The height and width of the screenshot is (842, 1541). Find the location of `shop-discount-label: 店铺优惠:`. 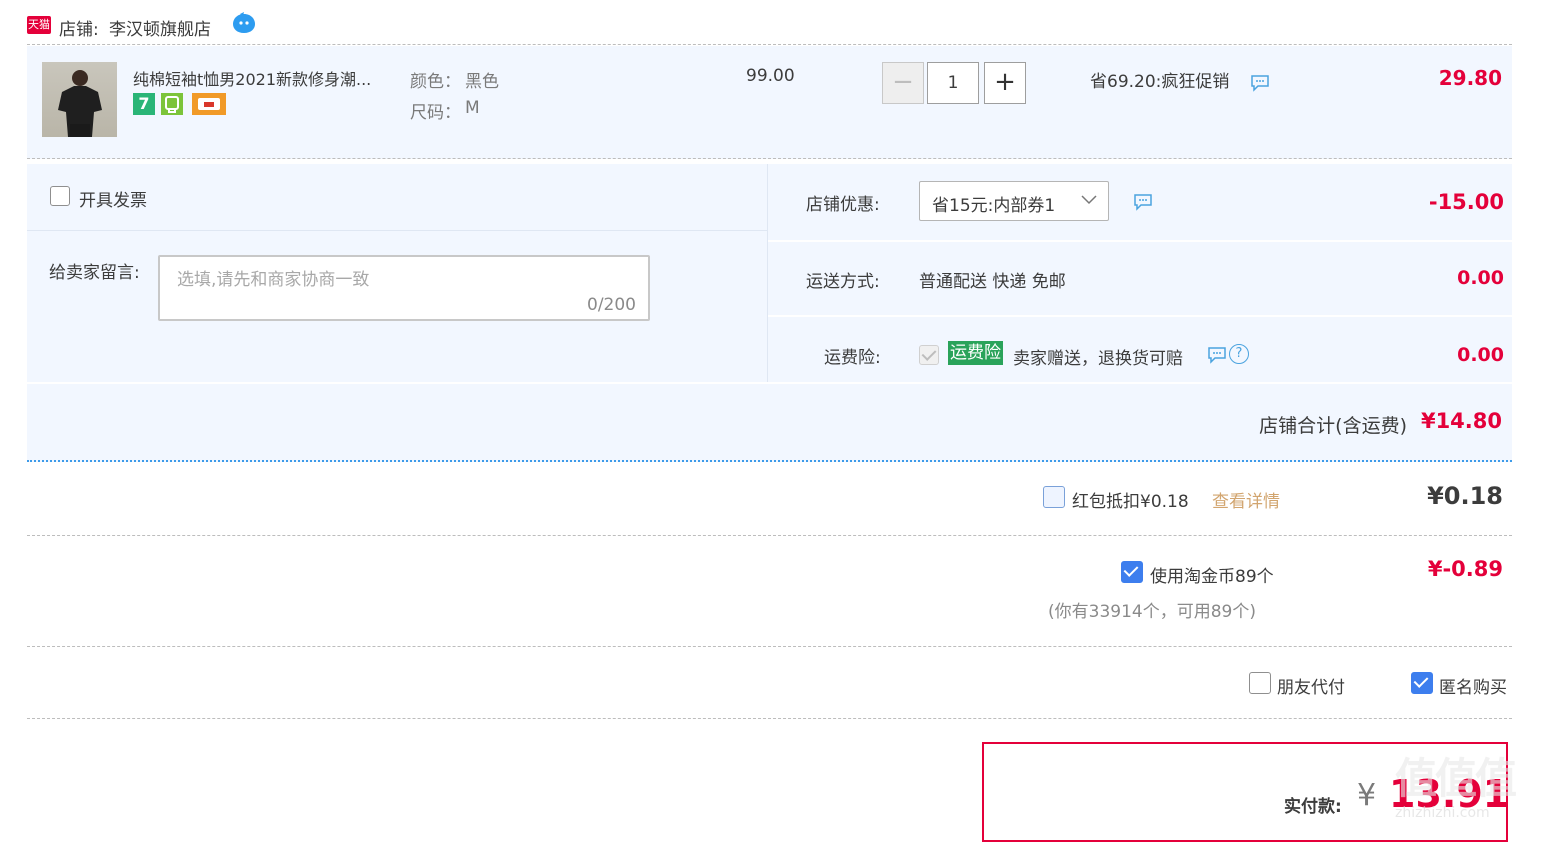

shop-discount-label: 店铺优惠: is located at coordinates (843, 205).